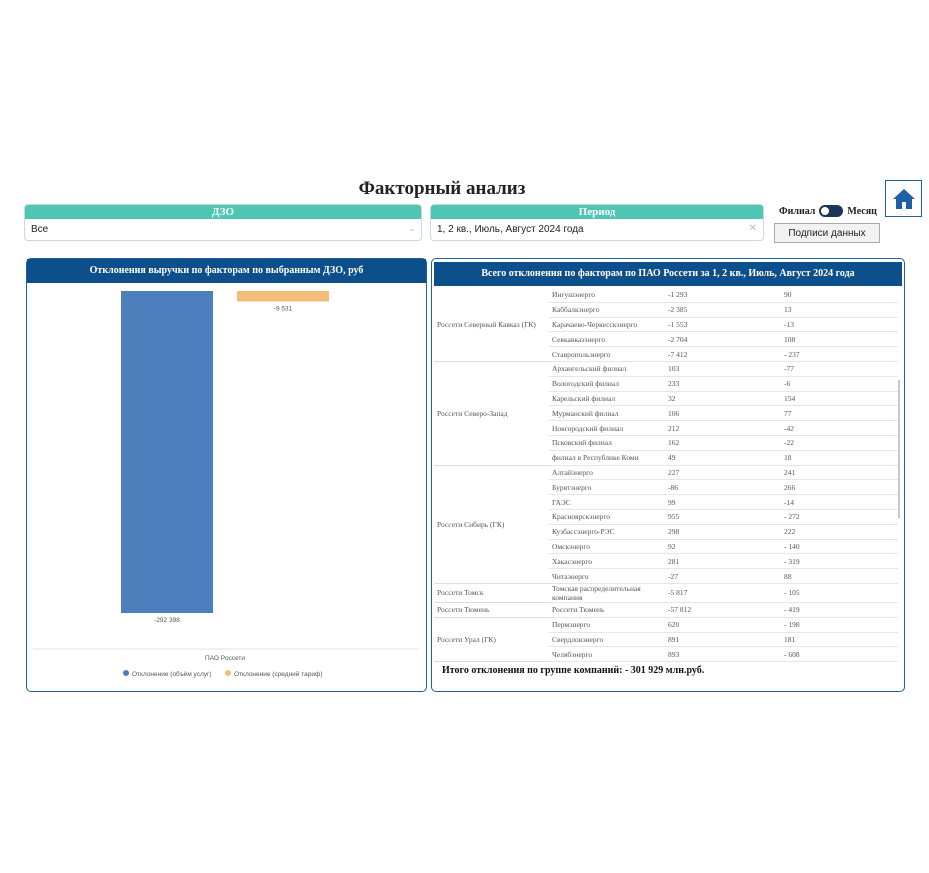 Image resolution: width=929 pixels, height=873 pixels. Describe the element at coordinates (899, 449) in the screenshot. I see `table-scrollbar` at that location.